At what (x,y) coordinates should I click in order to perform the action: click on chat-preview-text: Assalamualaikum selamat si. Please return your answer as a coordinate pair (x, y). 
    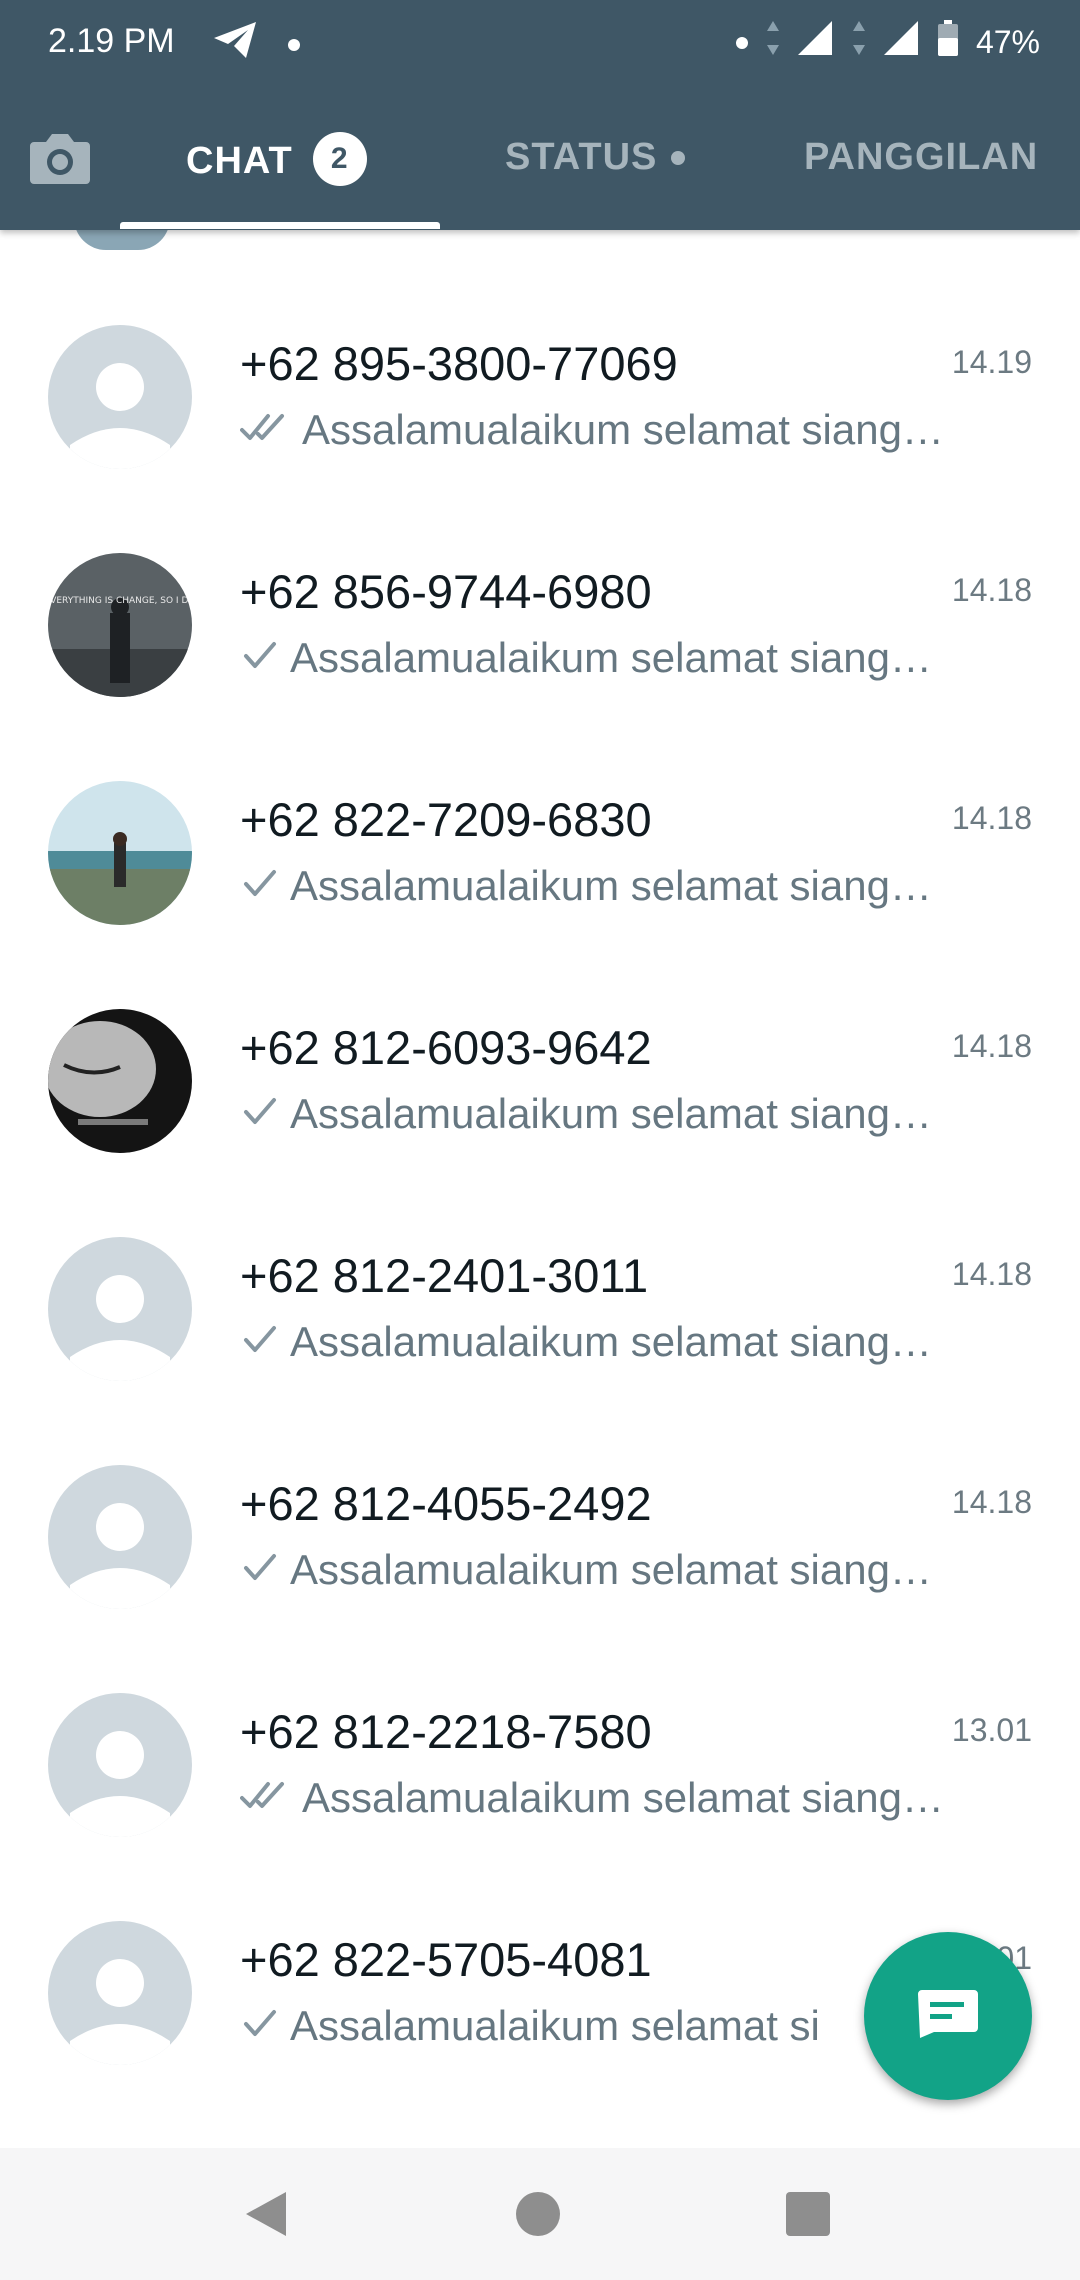
    Looking at the image, I should click on (555, 2025).